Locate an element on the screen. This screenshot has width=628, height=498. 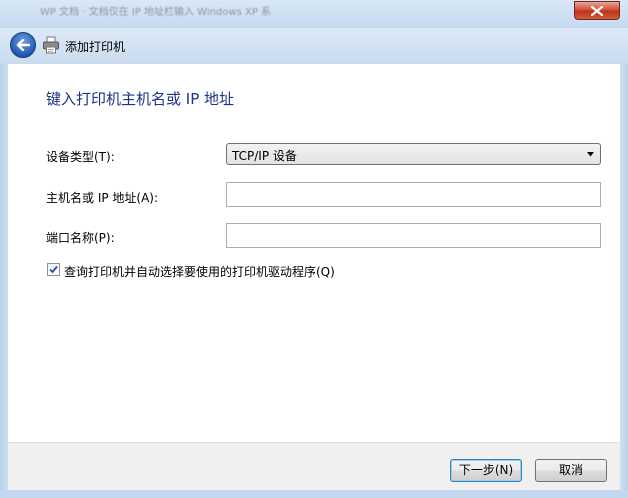
port-input is located at coordinates (413, 235).